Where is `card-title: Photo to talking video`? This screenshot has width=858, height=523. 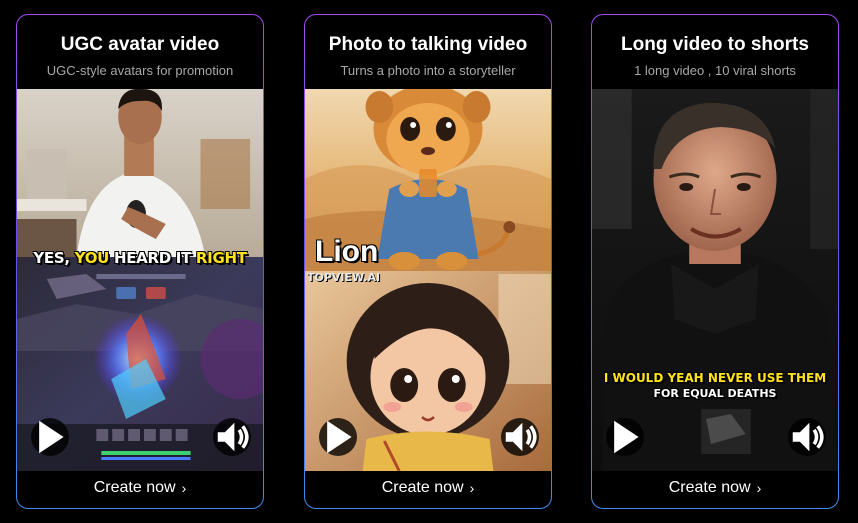
card-title: Photo to talking video is located at coordinates (428, 44).